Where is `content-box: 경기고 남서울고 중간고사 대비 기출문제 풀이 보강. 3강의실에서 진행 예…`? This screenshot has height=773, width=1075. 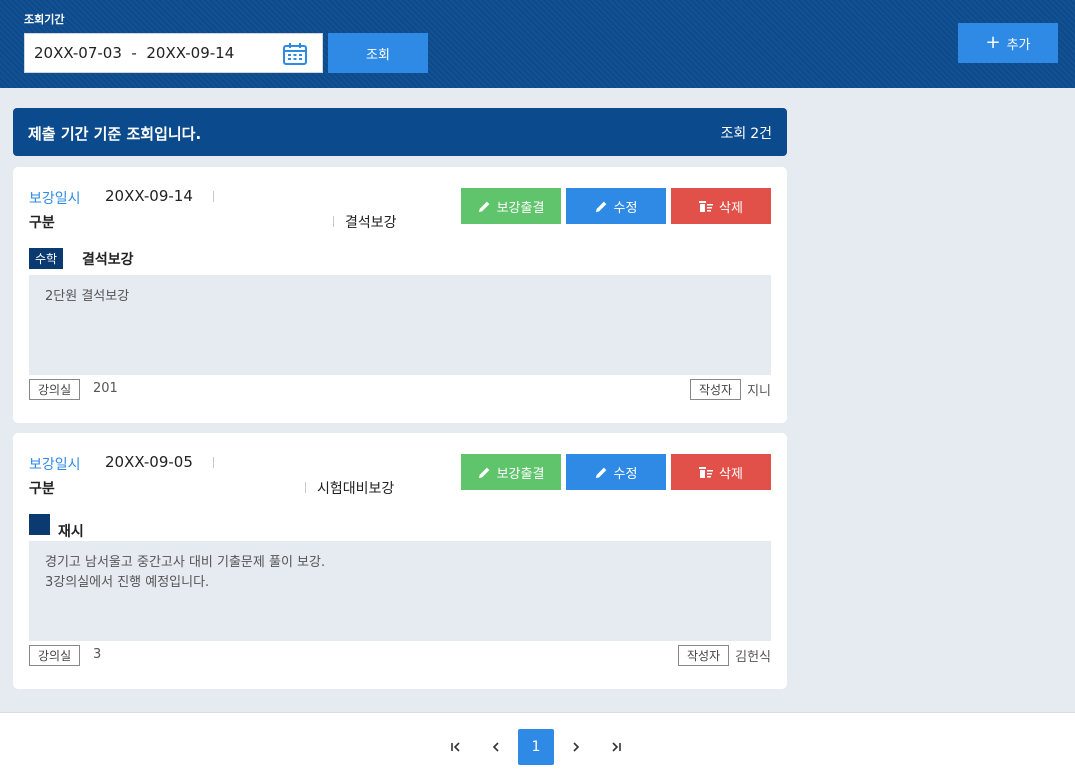 content-box: 경기고 남서울고 중간고사 대비 기출문제 풀이 보강. 3강의실에서 진행 예… is located at coordinates (400, 591).